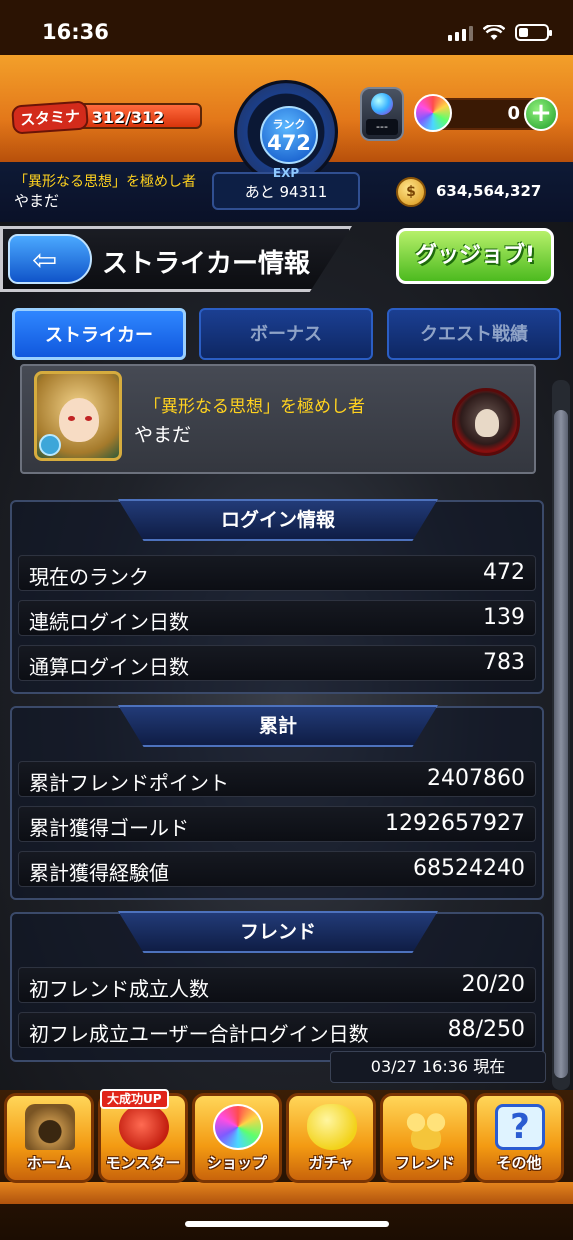  Describe the element at coordinates (278, 520) in the screenshot. I see `login-section-heading: ログイン情報` at that location.